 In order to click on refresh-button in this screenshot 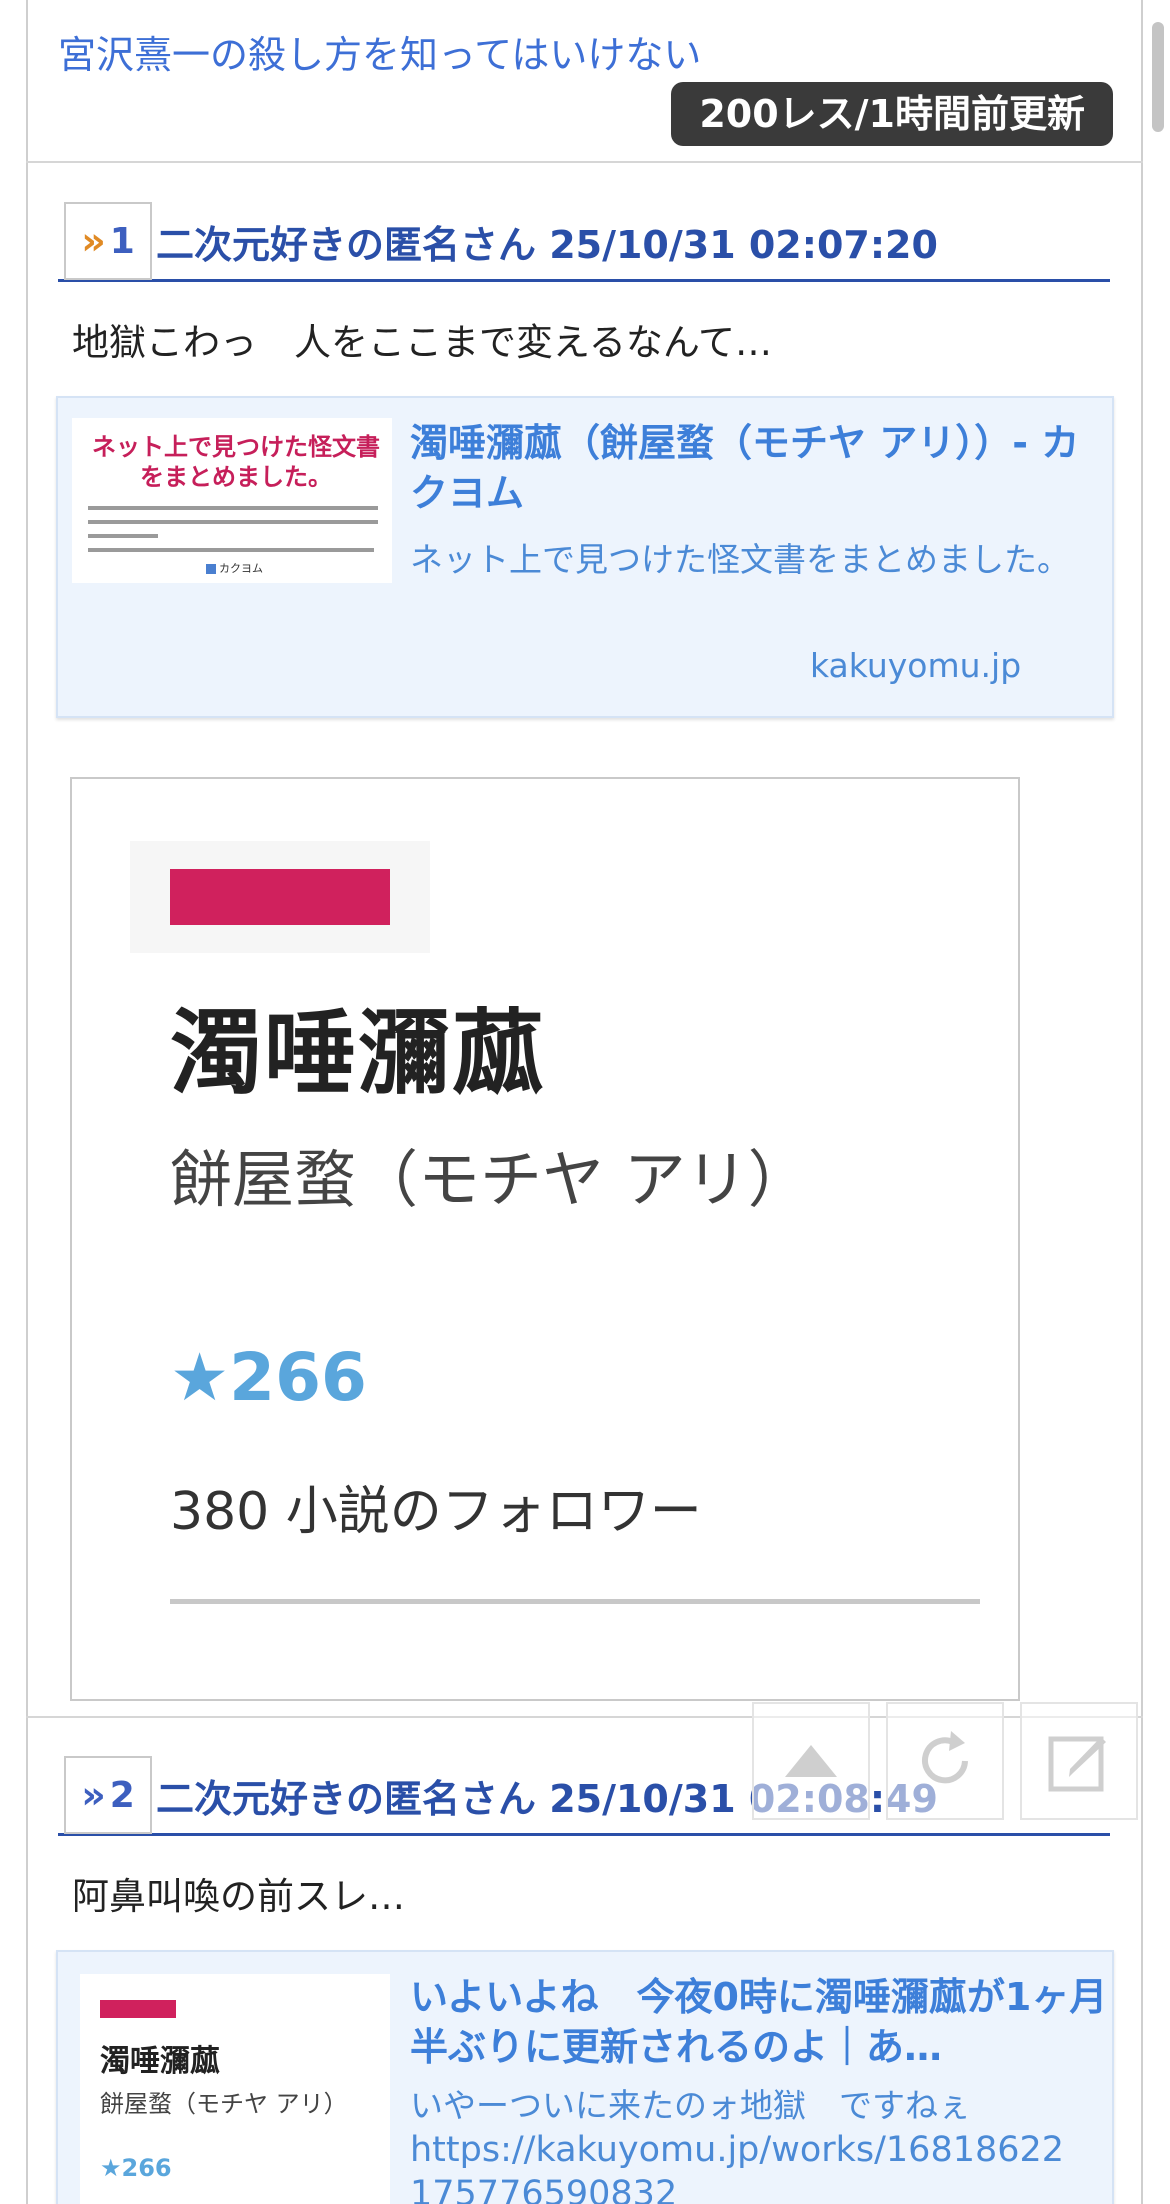, I will do `click(945, 1761)`.